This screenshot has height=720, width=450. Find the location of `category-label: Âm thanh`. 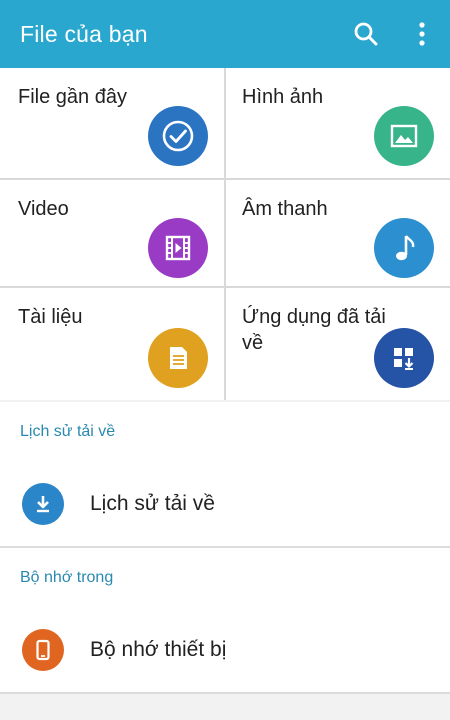

category-label: Âm thanh is located at coordinates (285, 209).